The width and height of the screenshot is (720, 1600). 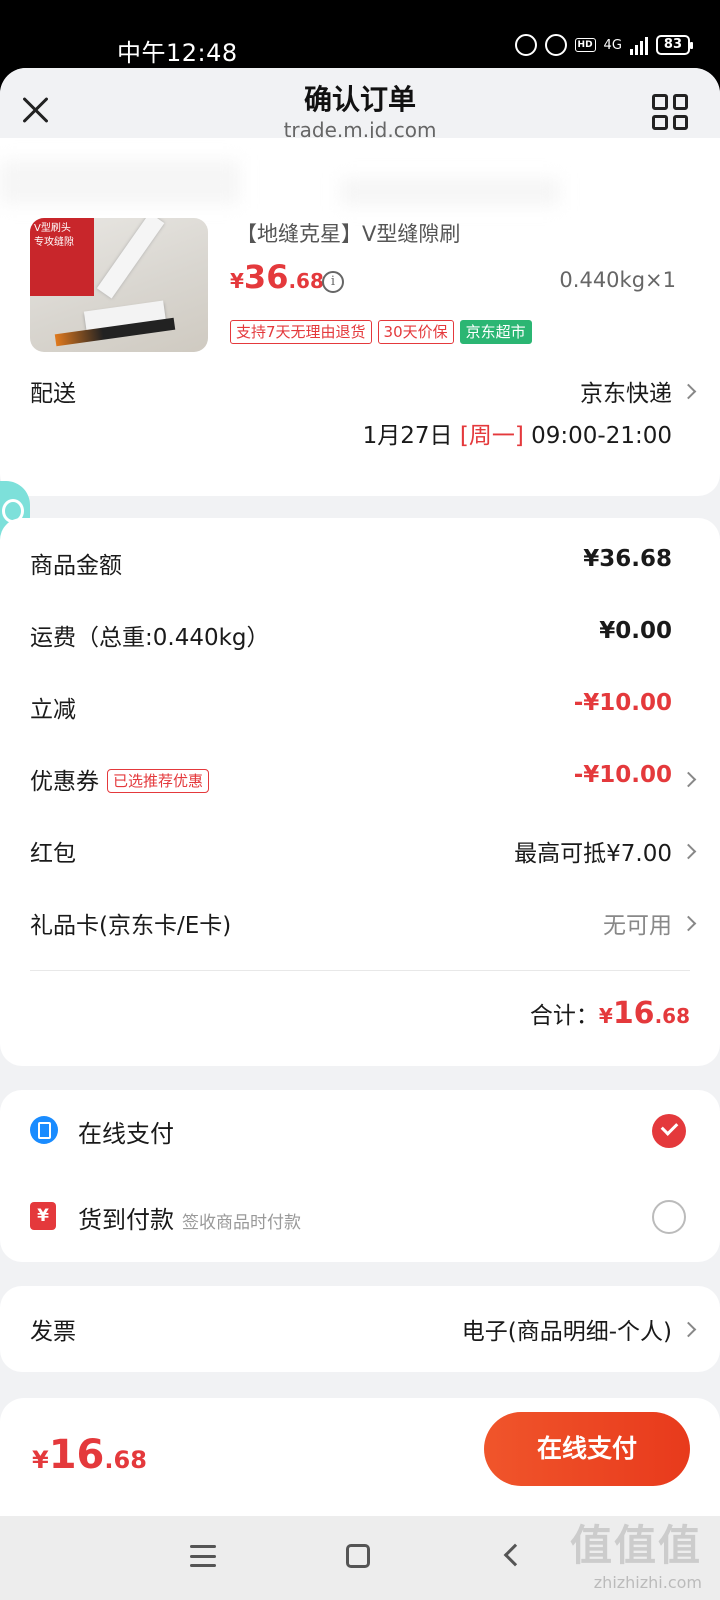 I want to click on delivery-time: 1月27日 [周一] 09:00-21:00, so click(x=351, y=436).